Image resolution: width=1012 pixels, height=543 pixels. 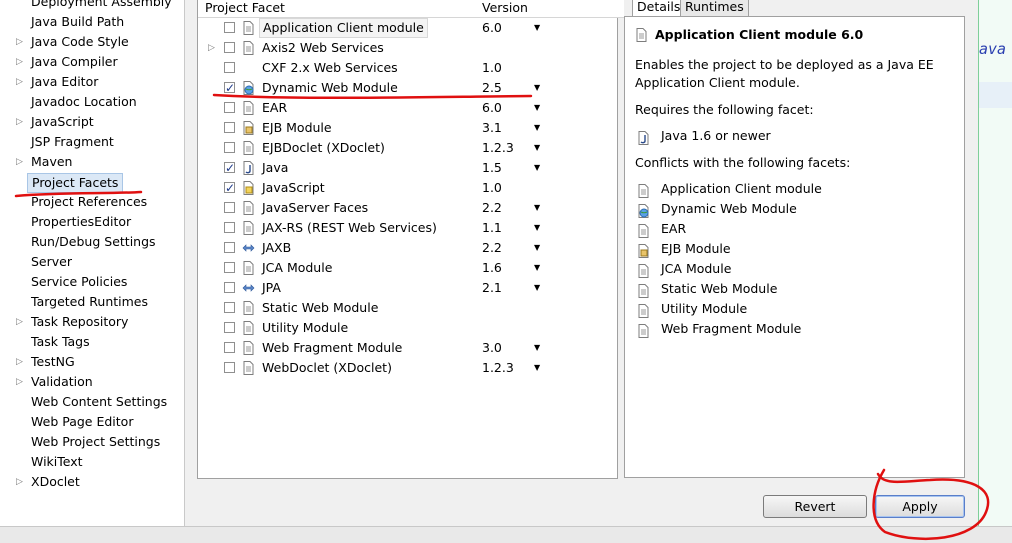 What do you see at coordinates (81, 222) in the screenshot?
I see `nav-item-propertieseditor: PropertiesEditor` at bounding box center [81, 222].